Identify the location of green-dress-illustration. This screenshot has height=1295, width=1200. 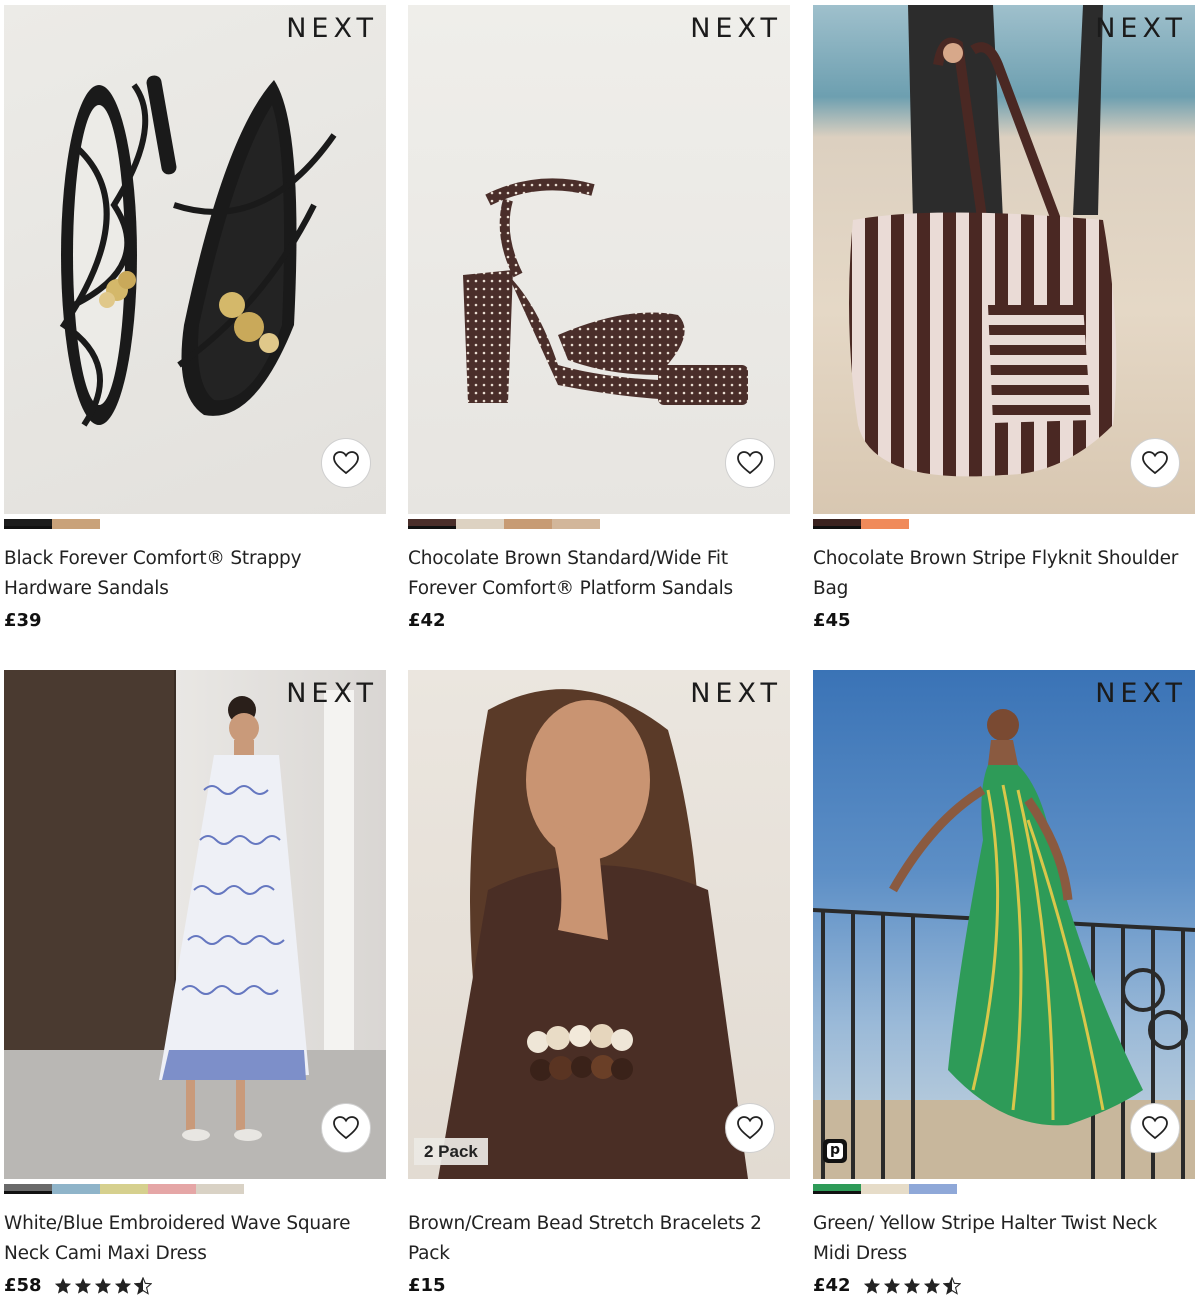
(1004, 944).